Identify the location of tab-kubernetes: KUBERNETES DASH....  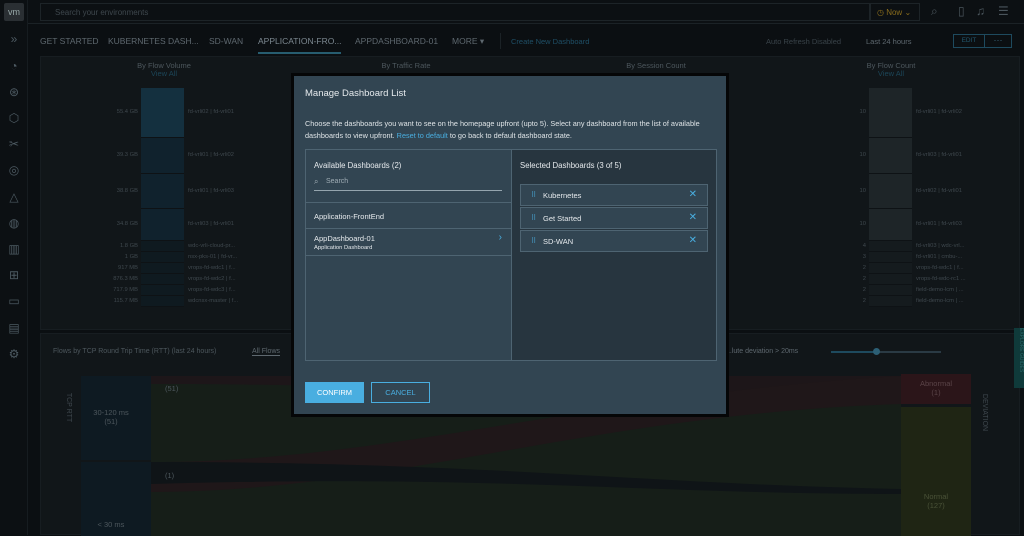
(153, 41).